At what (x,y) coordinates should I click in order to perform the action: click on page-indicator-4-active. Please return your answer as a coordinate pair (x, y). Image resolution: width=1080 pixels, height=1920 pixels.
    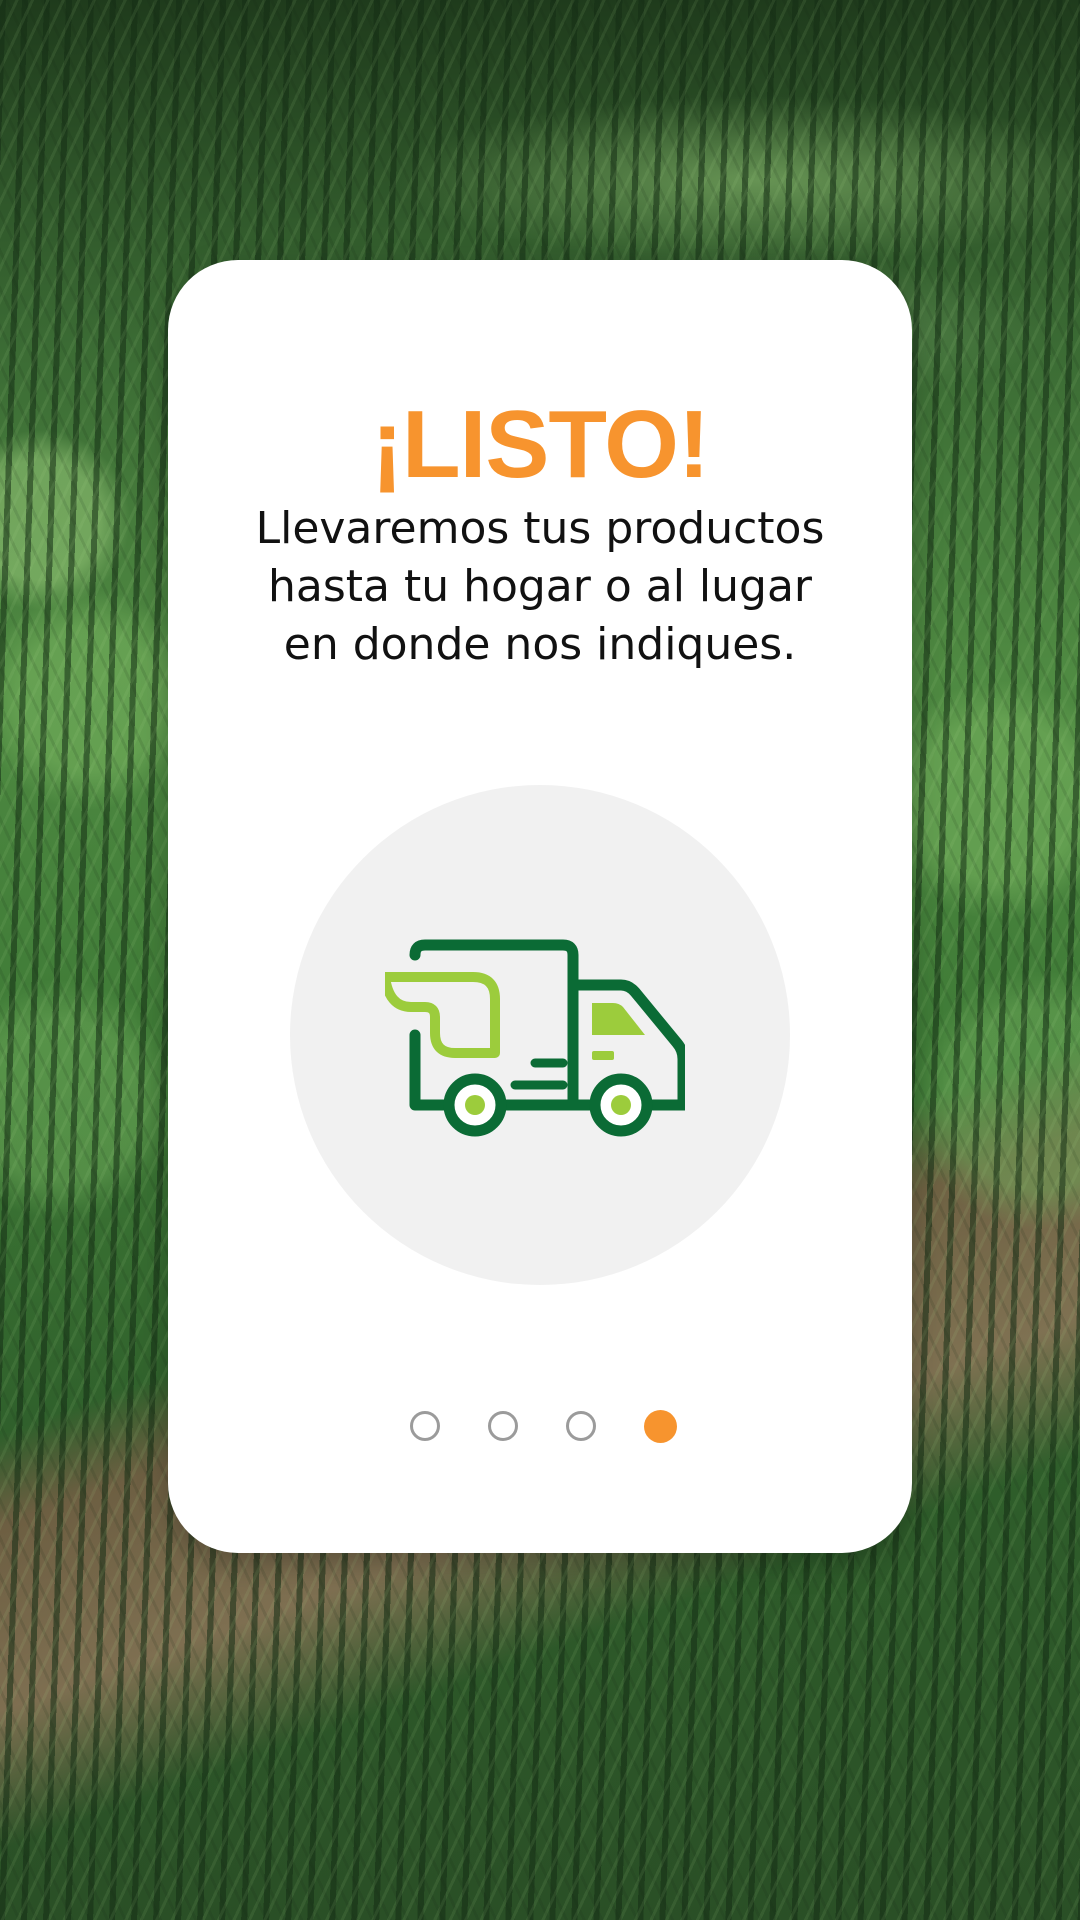
    Looking at the image, I should click on (660, 1426).